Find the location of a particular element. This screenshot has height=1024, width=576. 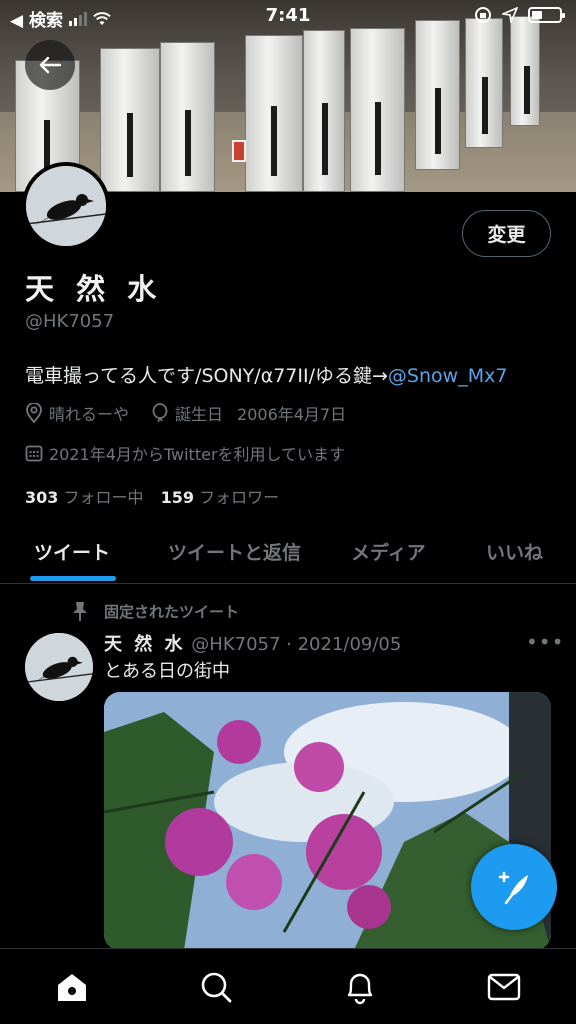

bio-mention-link: @Snow_Mx7 is located at coordinates (448, 376).